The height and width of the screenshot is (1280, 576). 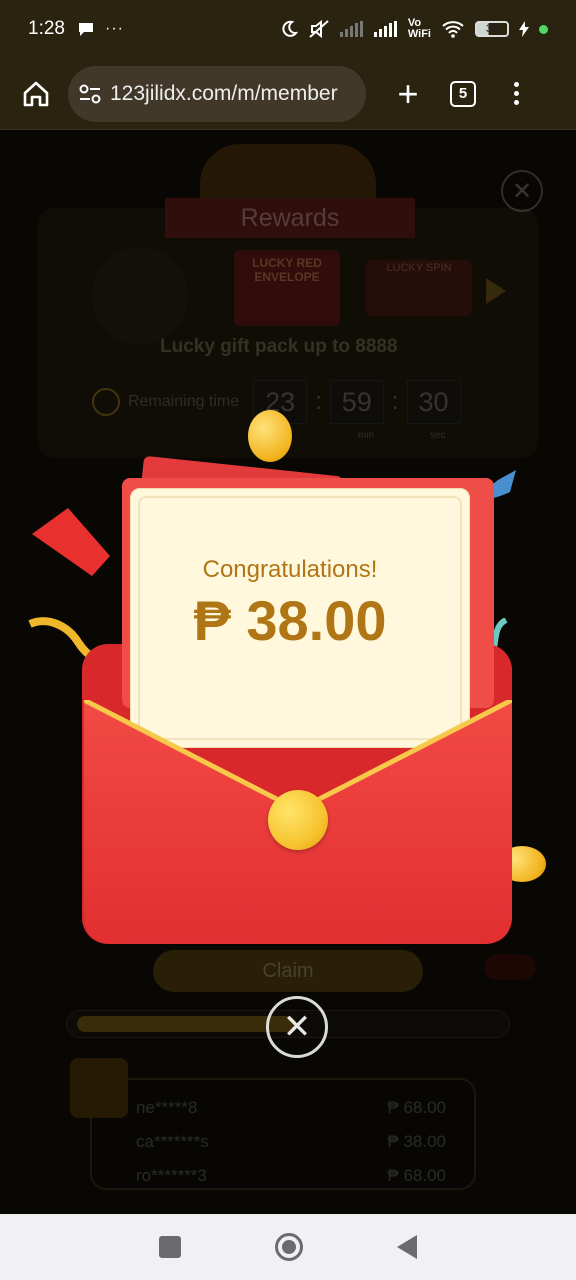 I want to click on chat-notification-icon, so click(x=85, y=29).